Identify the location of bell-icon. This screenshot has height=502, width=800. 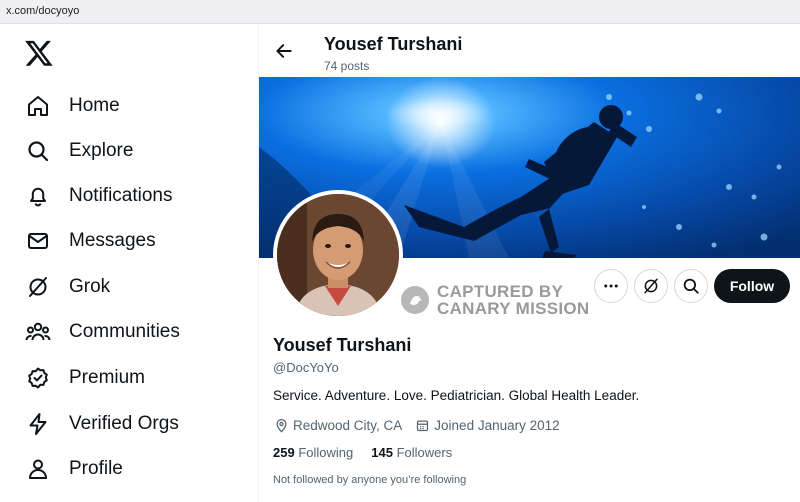
(38, 196).